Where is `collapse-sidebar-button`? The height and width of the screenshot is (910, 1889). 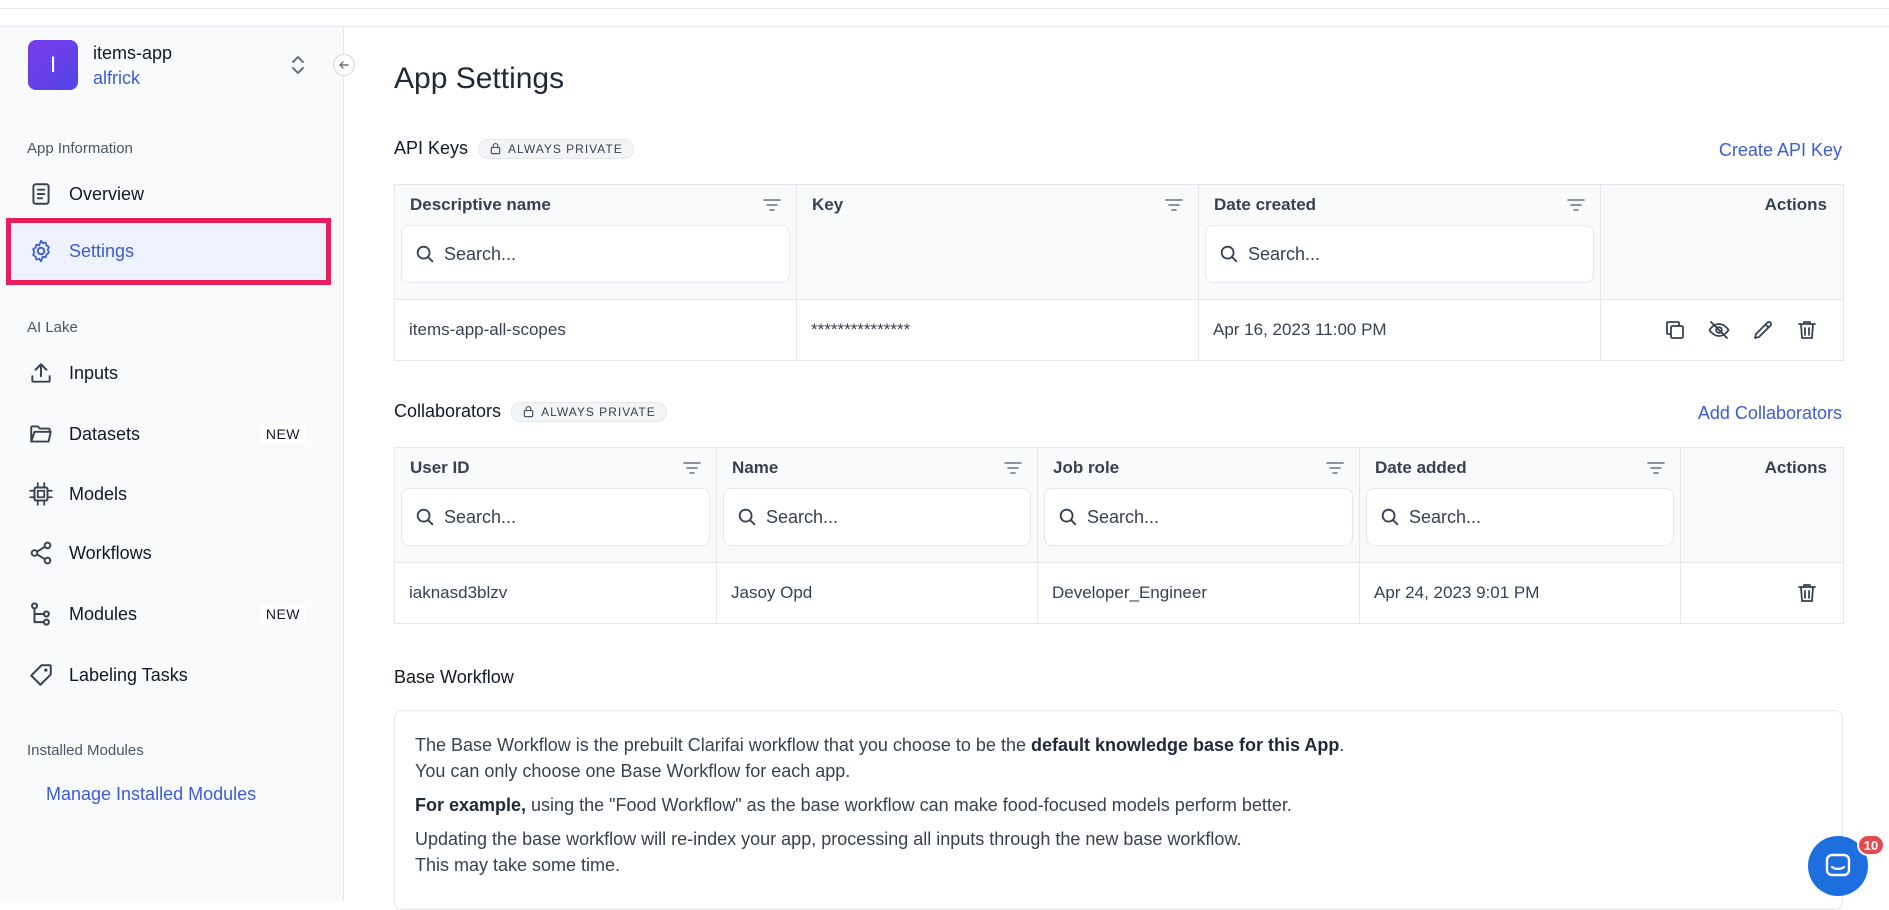 collapse-sidebar-button is located at coordinates (344, 65).